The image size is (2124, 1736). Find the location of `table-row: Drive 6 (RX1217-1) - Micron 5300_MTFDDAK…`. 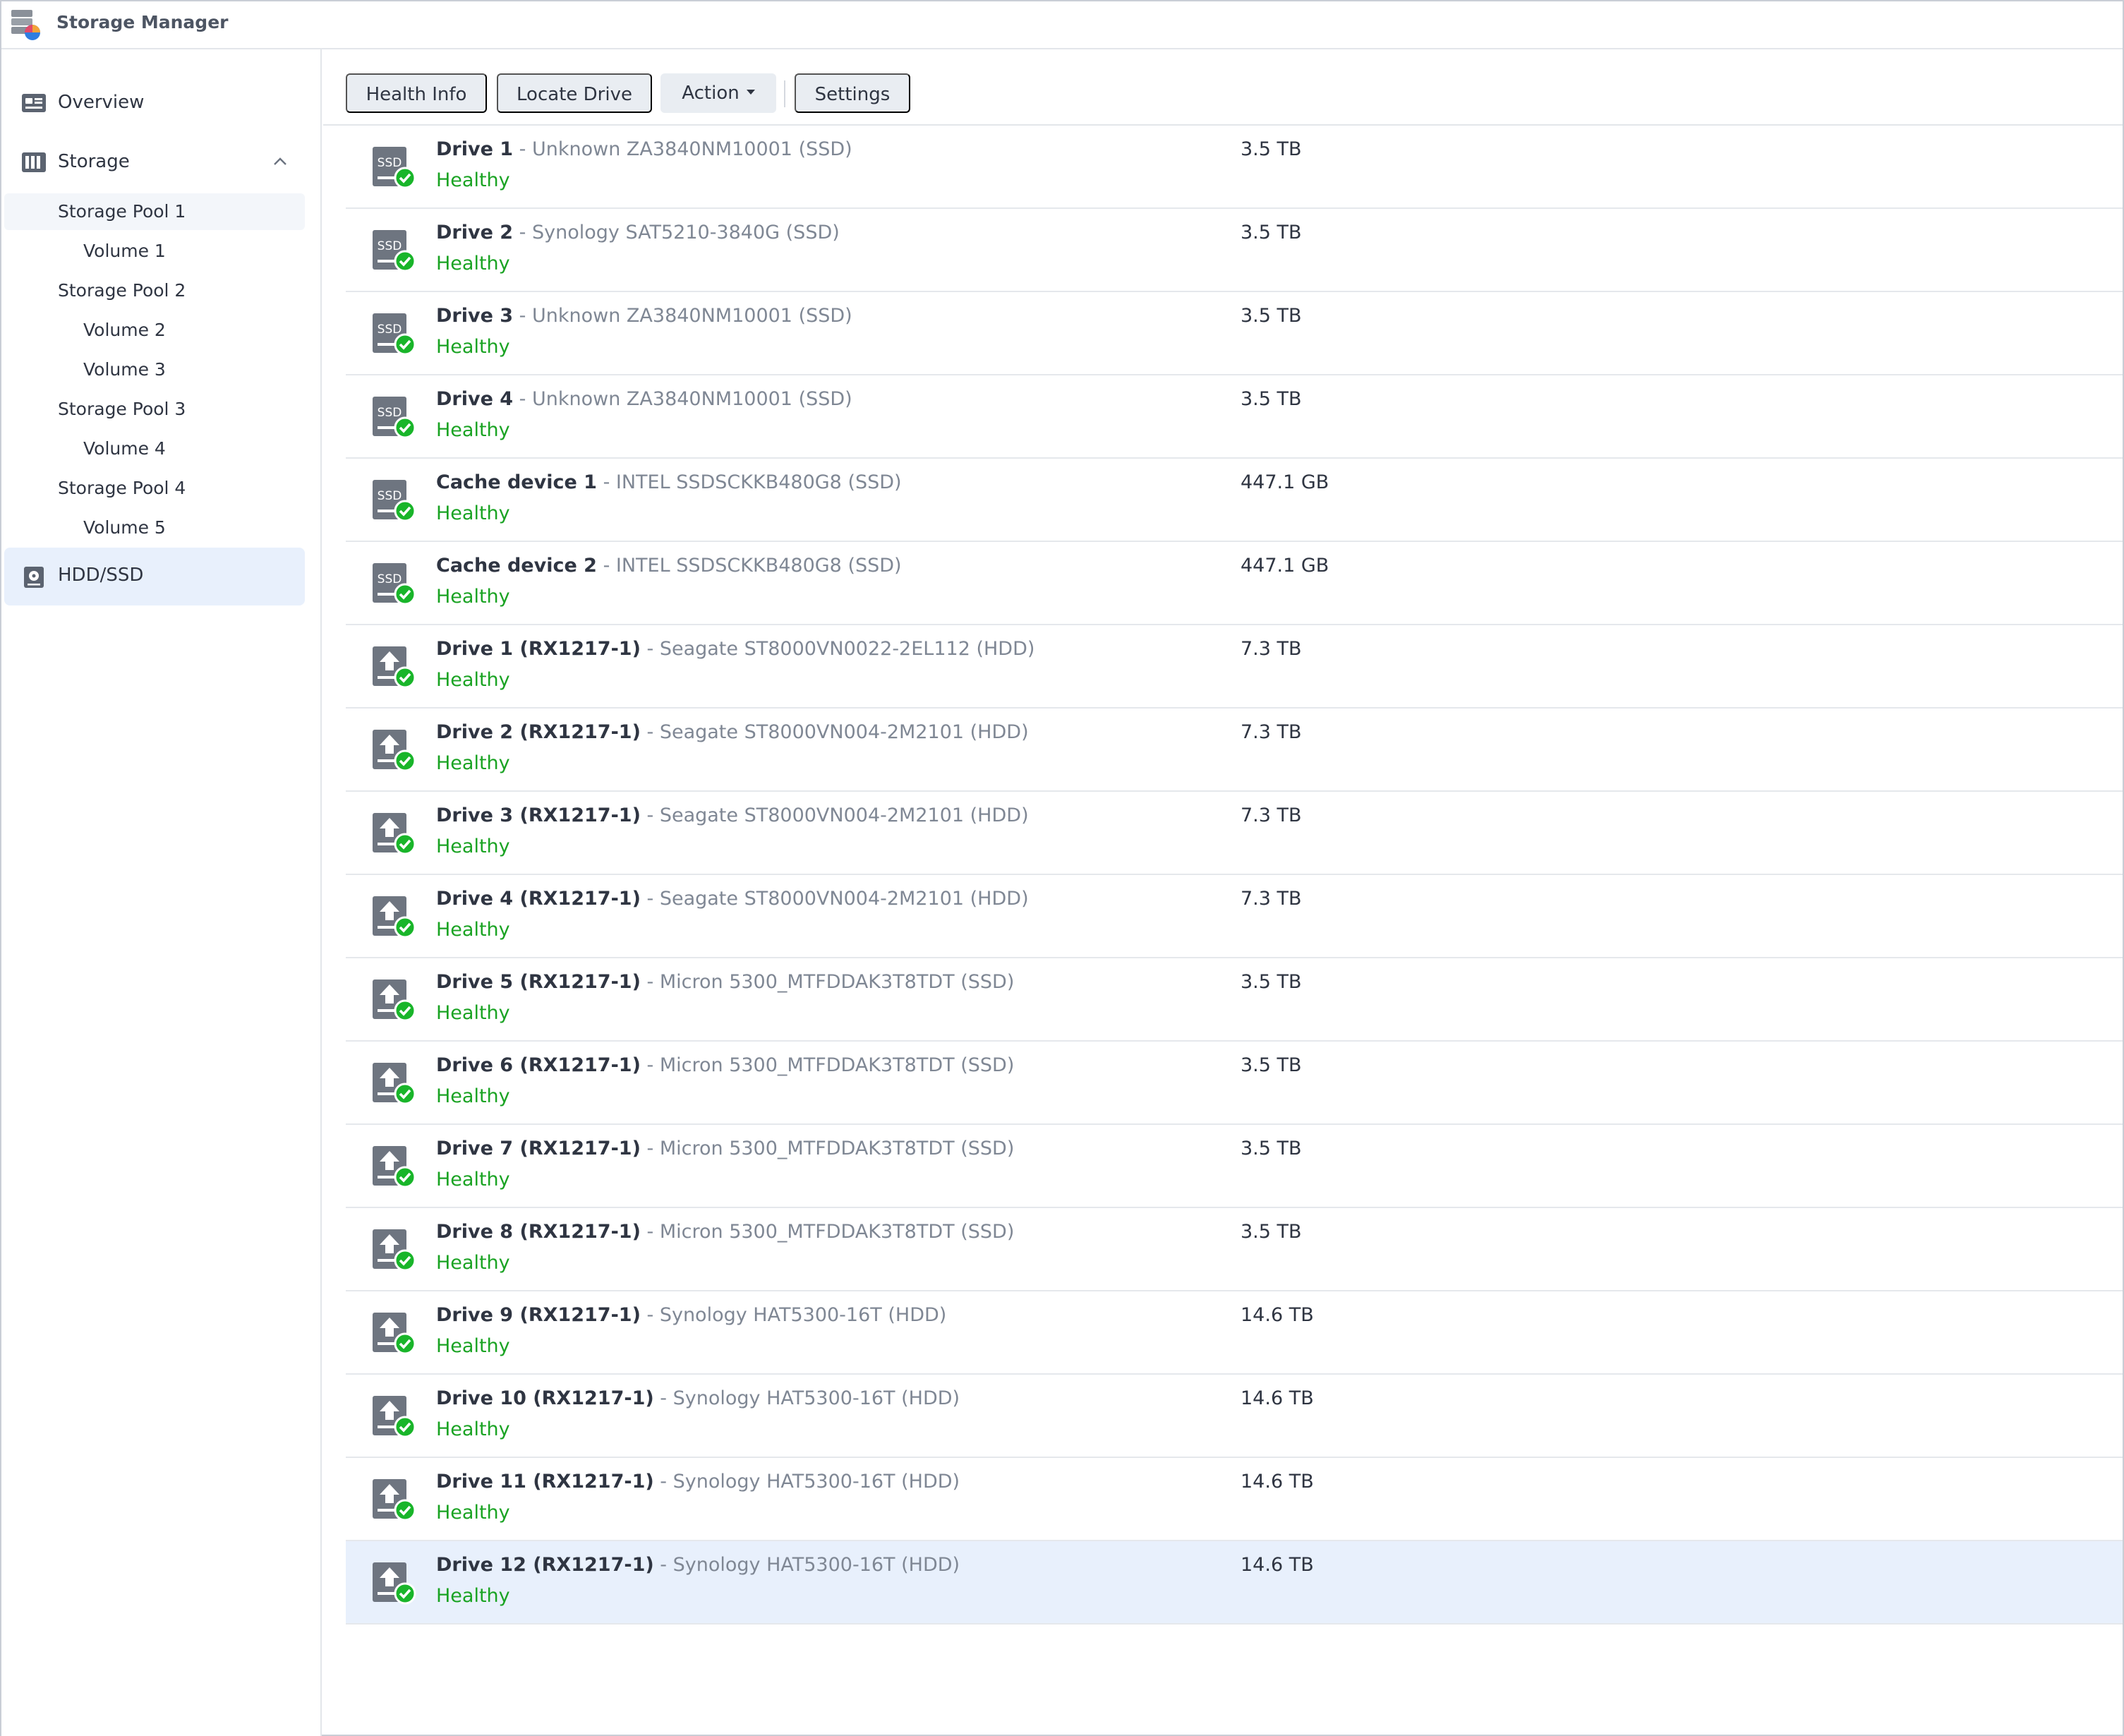

table-row: Drive 6 (RX1217-1) - Micron 5300_MTFDDAK… is located at coordinates (1234, 1083).